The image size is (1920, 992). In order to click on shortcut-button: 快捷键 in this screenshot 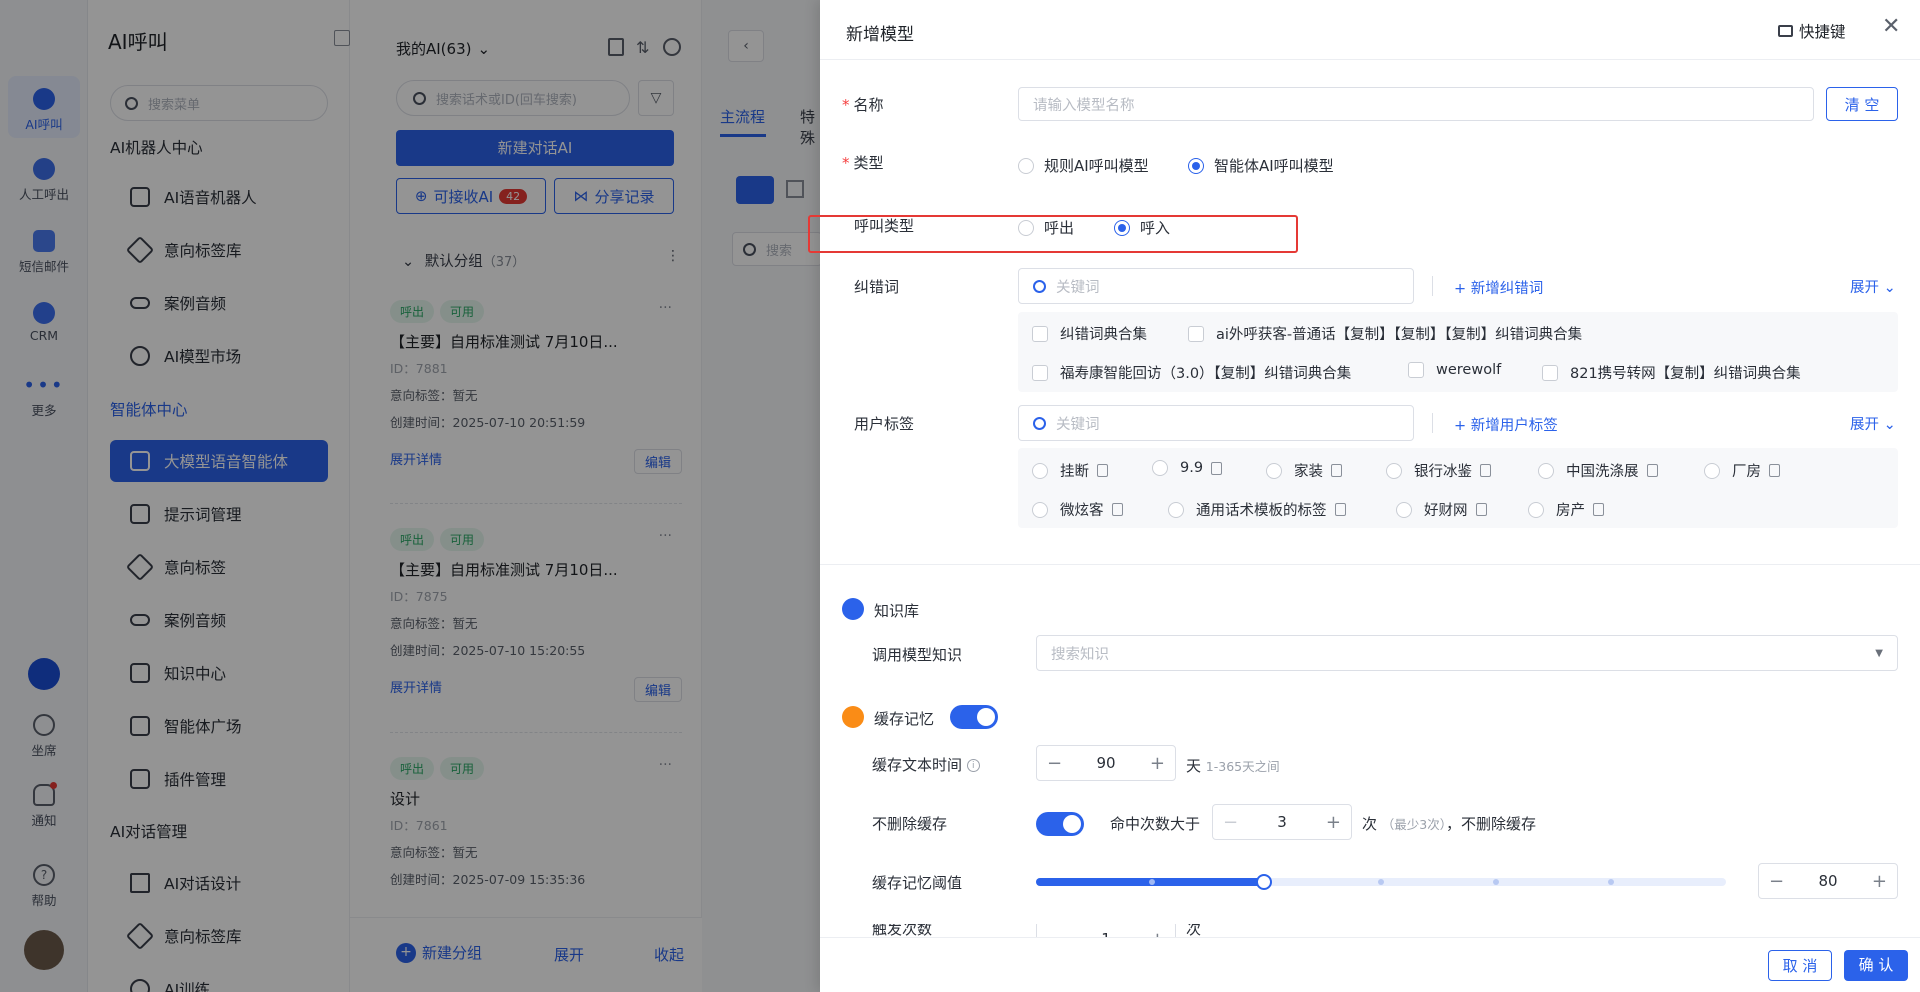, I will do `click(1812, 31)`.